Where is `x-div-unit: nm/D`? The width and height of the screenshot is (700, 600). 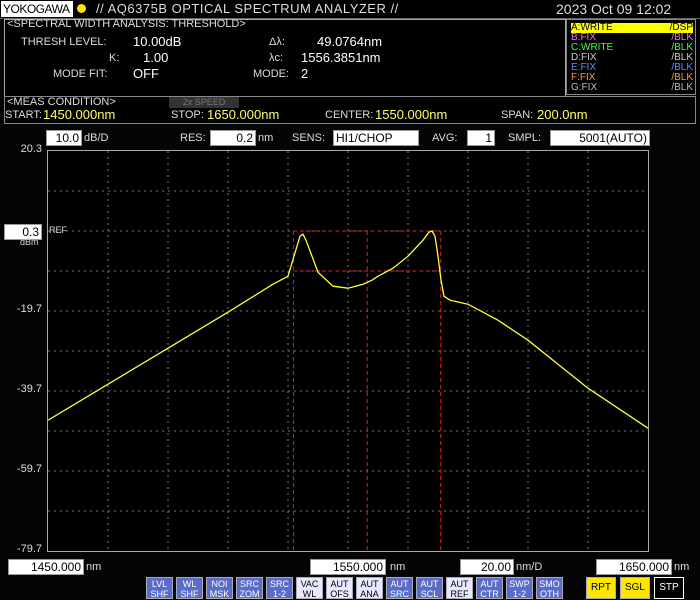 x-div-unit: nm/D is located at coordinates (529, 567).